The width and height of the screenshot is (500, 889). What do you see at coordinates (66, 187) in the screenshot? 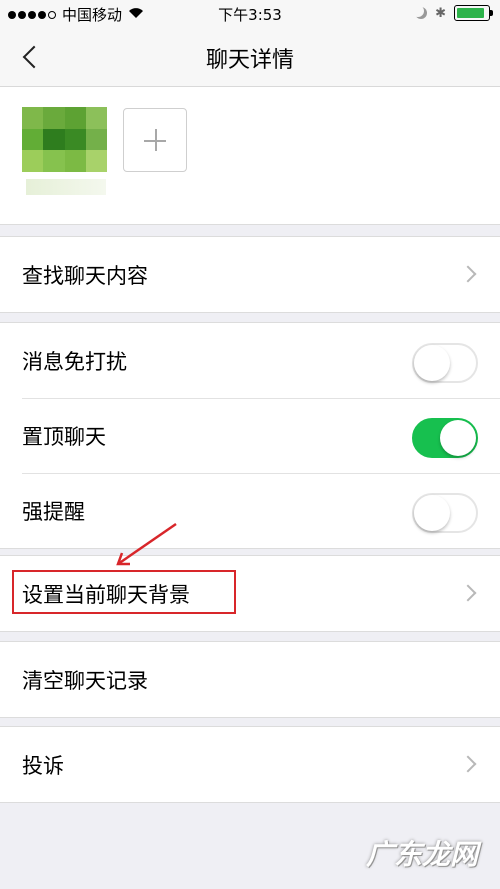
I see `member-name-blurred` at bounding box center [66, 187].